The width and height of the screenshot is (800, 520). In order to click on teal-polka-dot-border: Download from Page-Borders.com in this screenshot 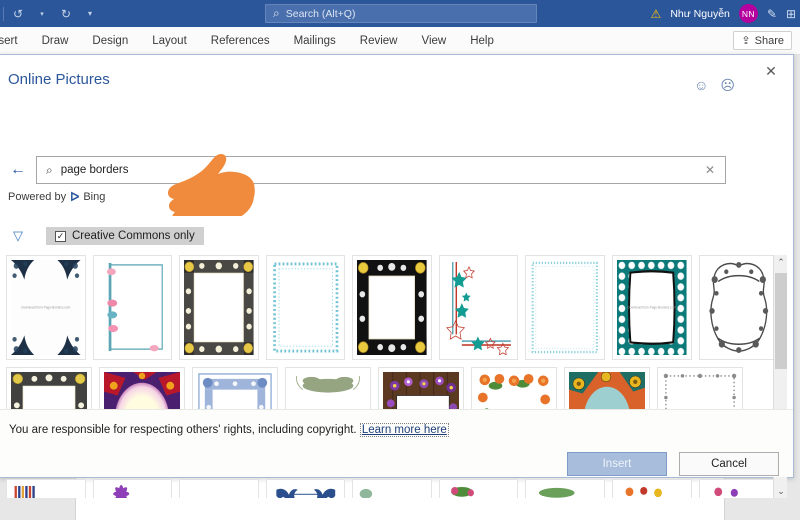, I will do `click(651, 307)`.